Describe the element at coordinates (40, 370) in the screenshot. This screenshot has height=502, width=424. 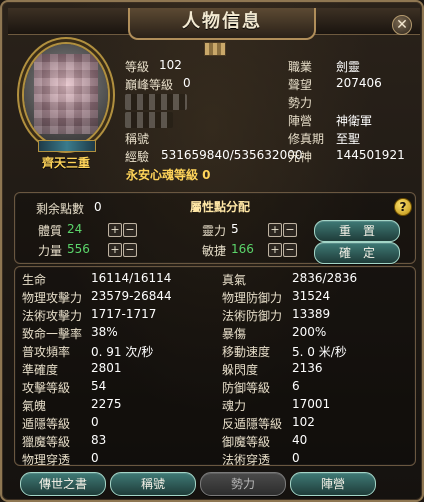
I see `stat-accuracy-label: 準確度` at that location.